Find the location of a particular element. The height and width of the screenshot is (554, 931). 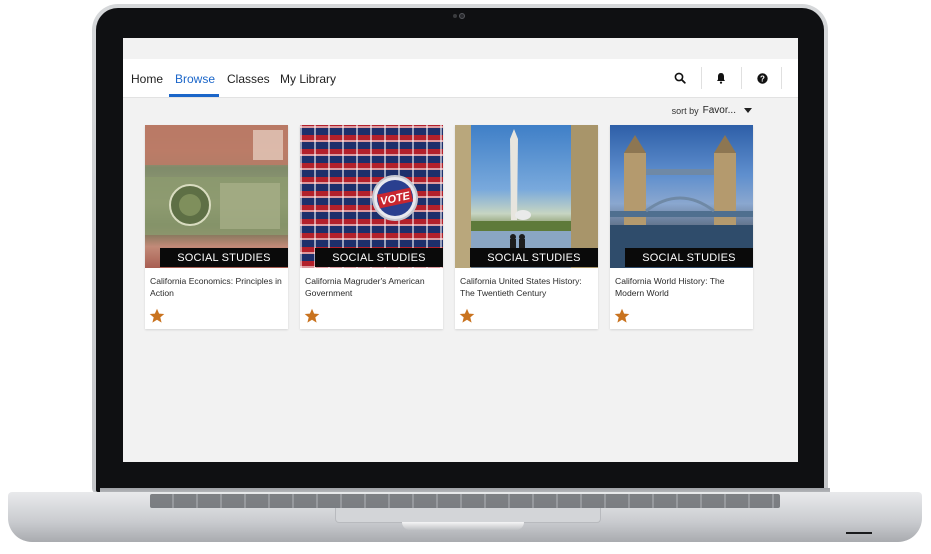

monument-icon: SOCIAL STUDIES is located at coordinates (526, 196).